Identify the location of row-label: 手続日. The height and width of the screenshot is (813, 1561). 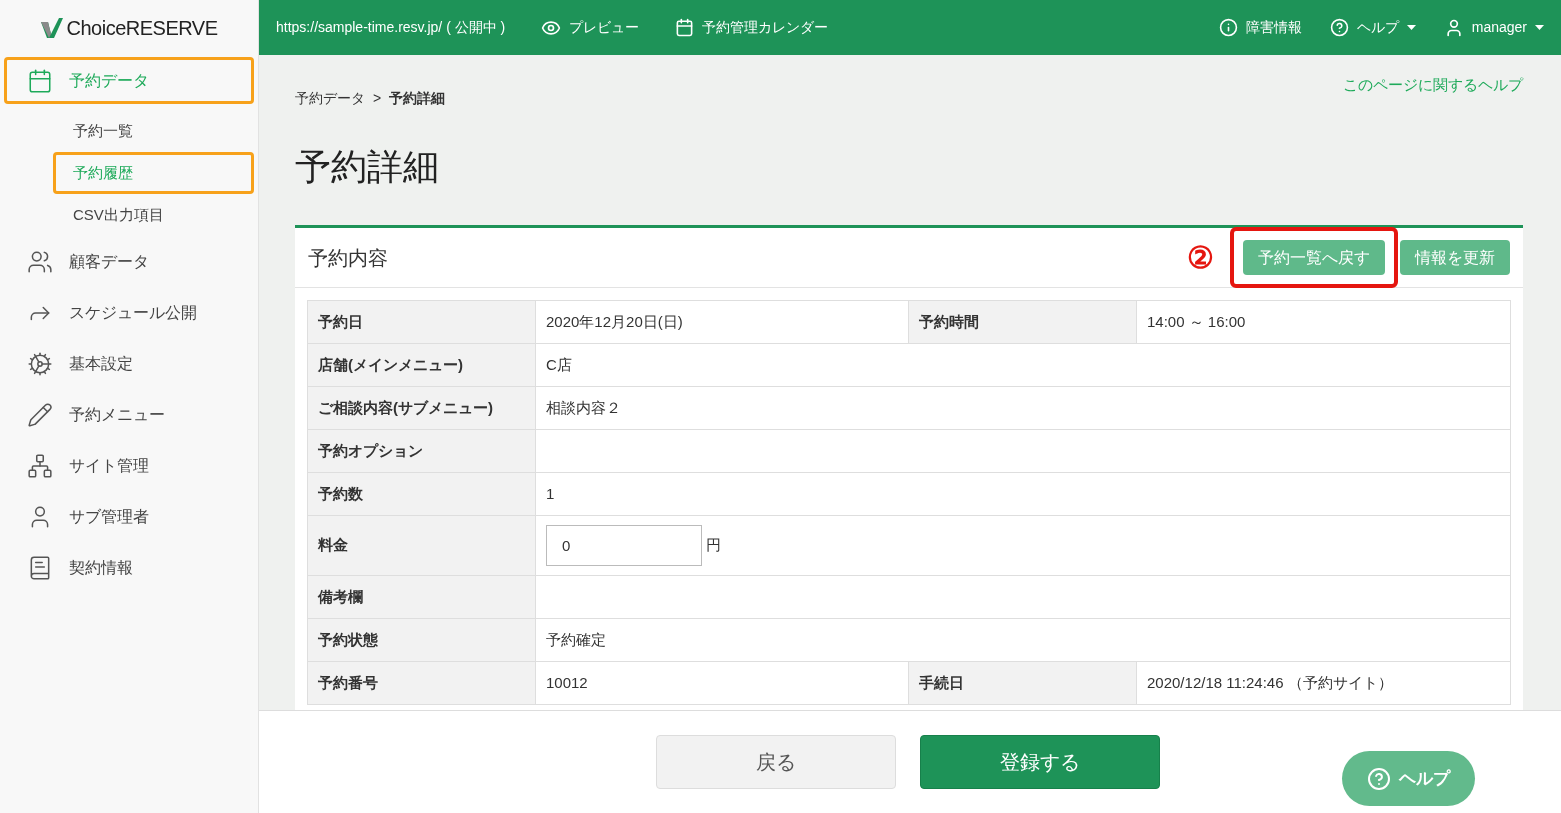
(1022, 683).